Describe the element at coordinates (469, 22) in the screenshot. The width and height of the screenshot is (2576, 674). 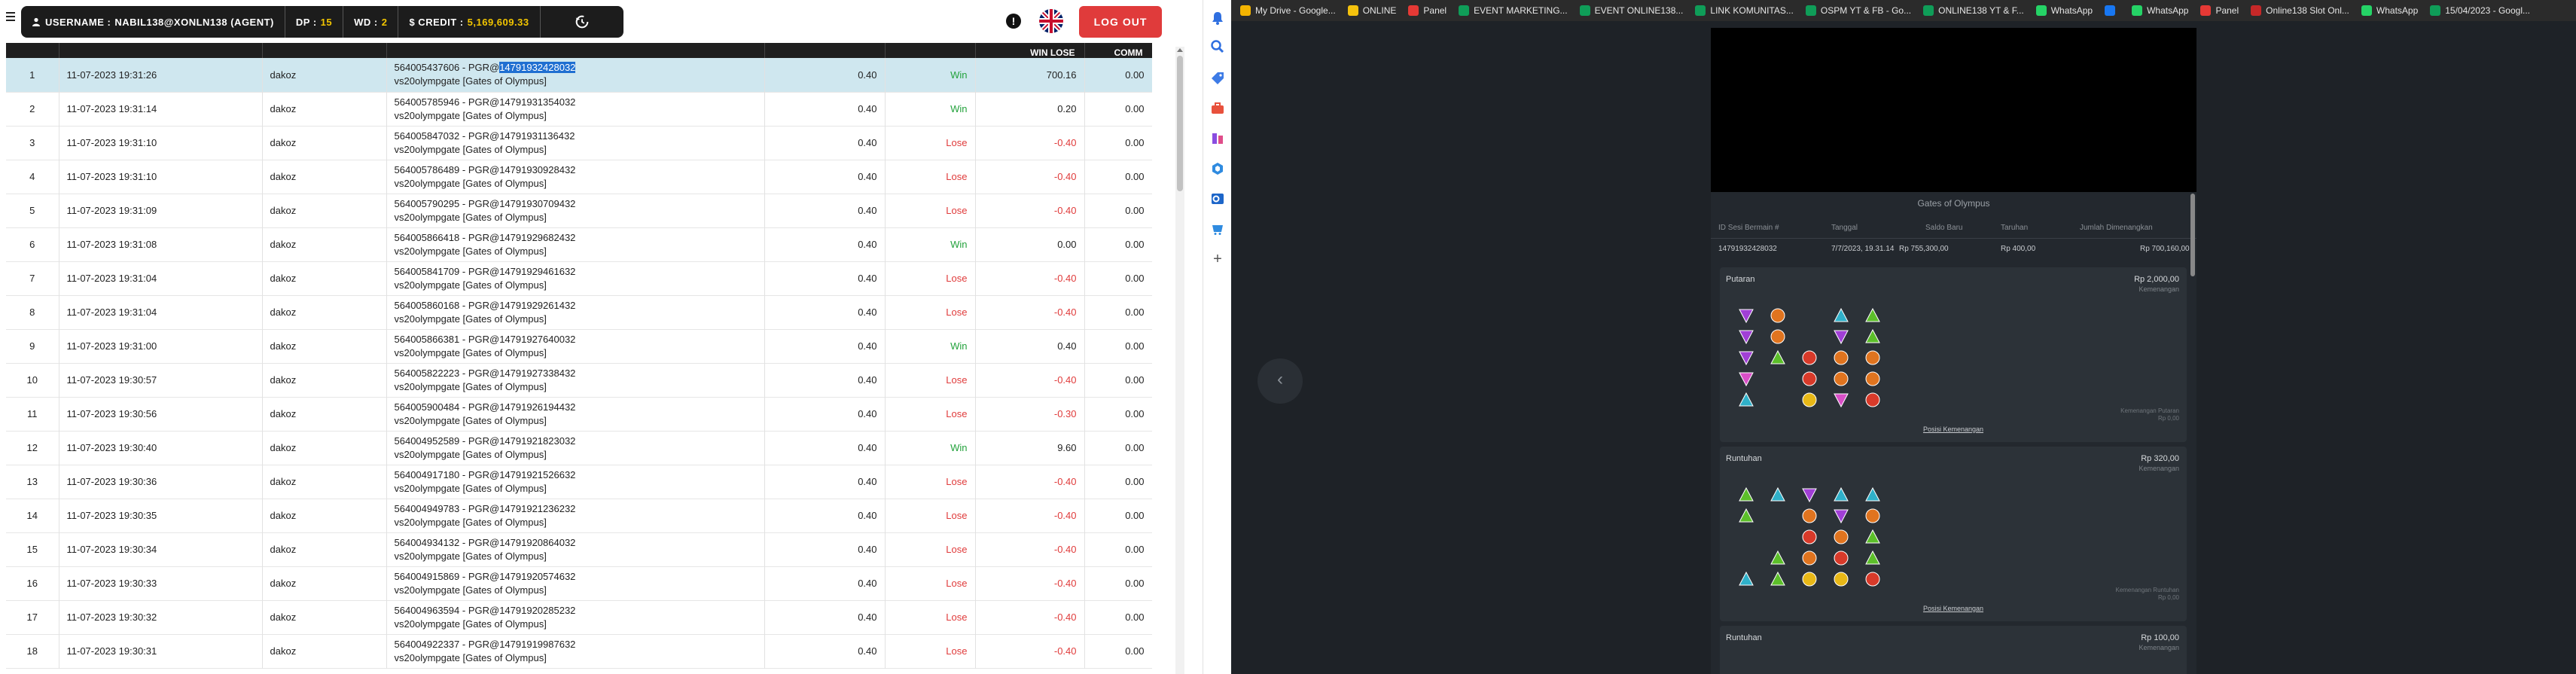
I see `credit-display: $ CREDIT : 5,169,609.33` at that location.